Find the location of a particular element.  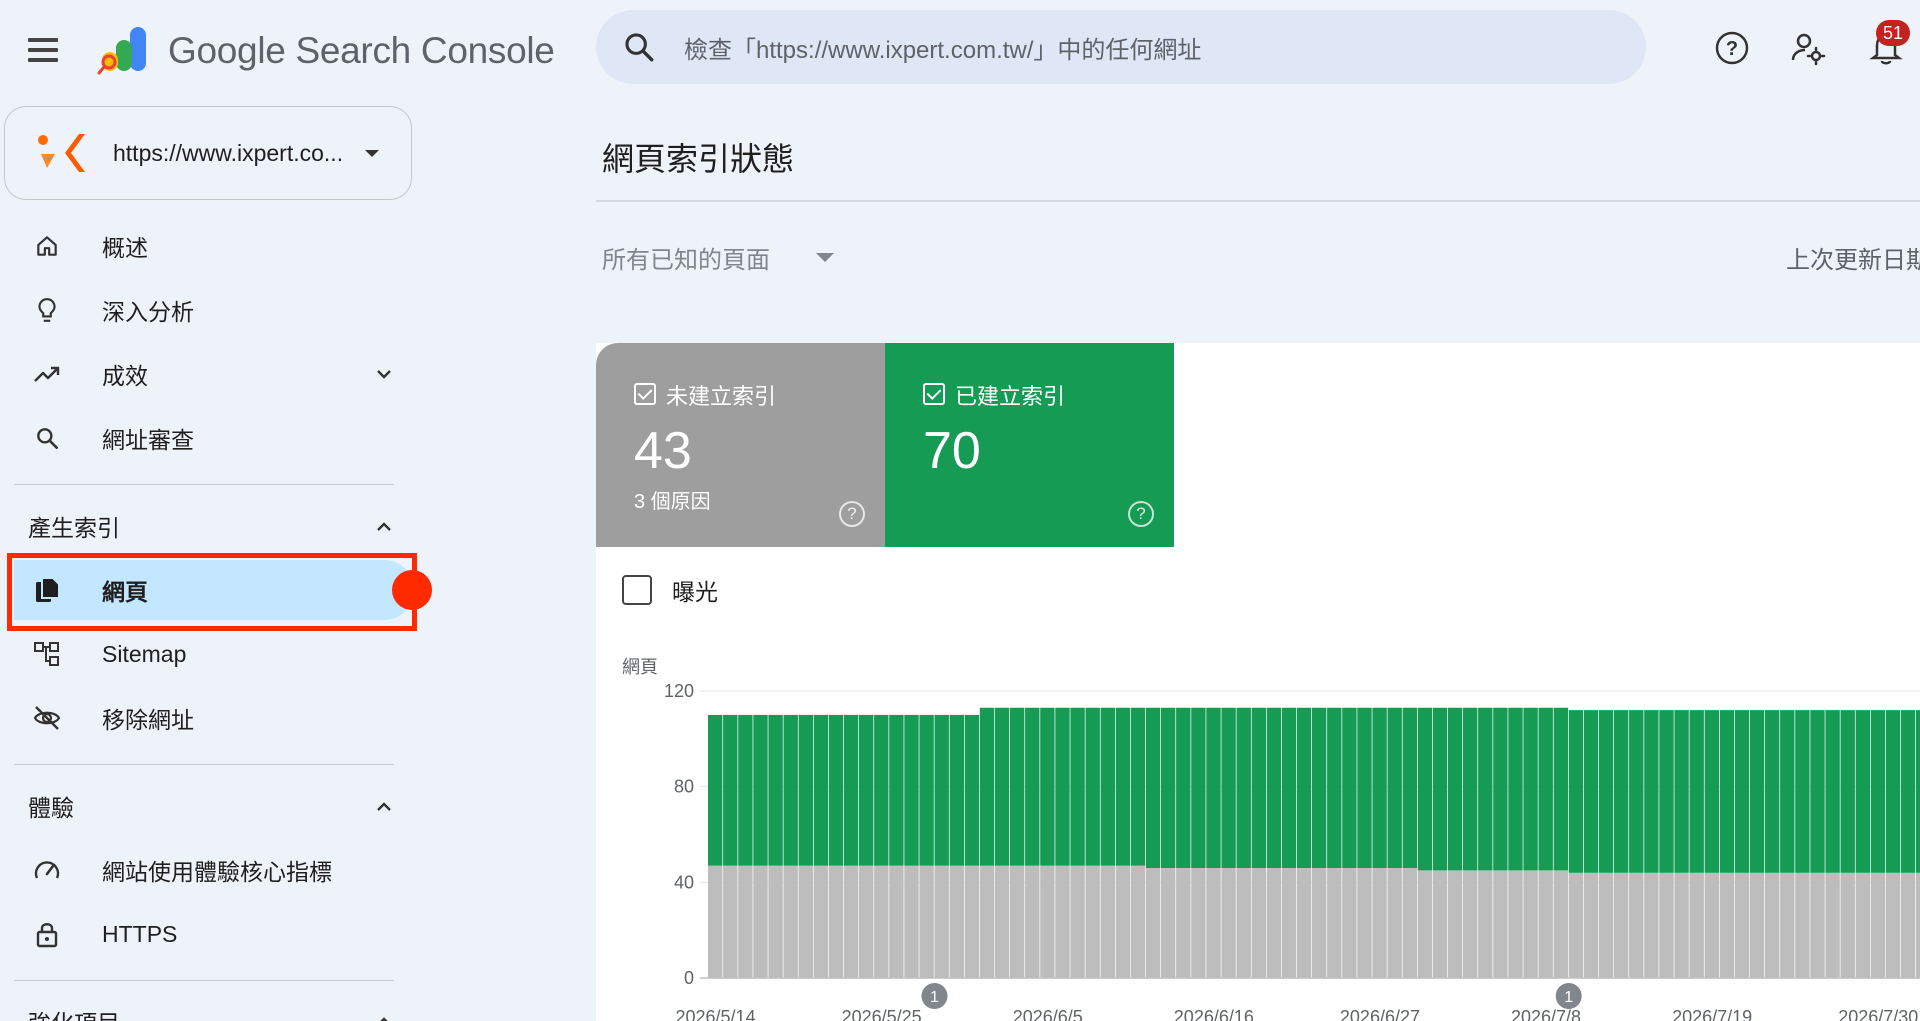

sidebar-item-sitemap: Sitemap is located at coordinates (214, 654).